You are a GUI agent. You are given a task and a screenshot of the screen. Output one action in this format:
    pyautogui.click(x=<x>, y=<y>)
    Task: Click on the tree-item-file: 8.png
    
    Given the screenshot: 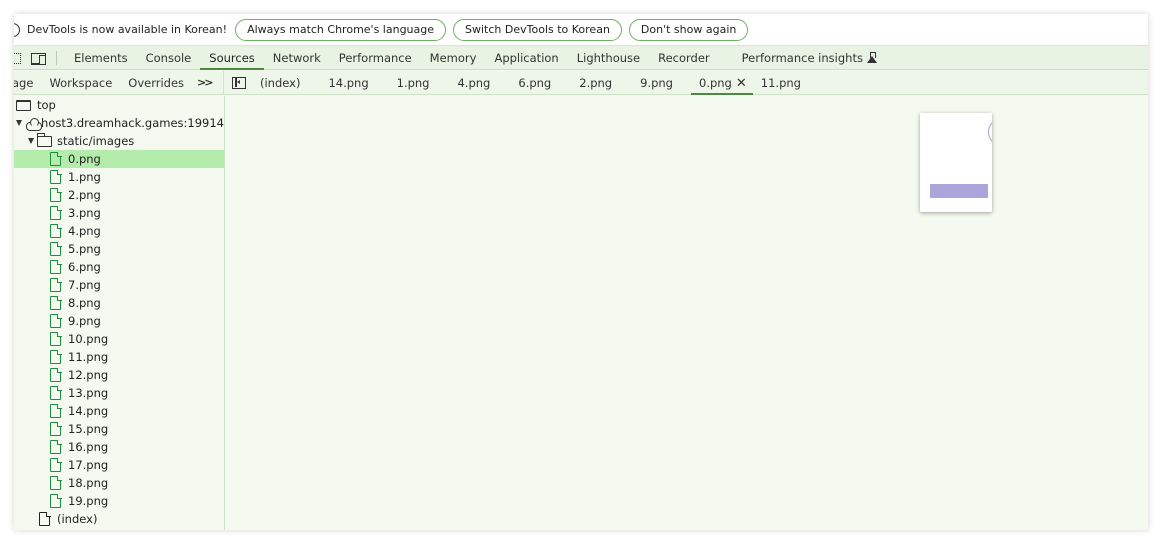 What is the action you would take?
    pyautogui.click(x=119, y=303)
    